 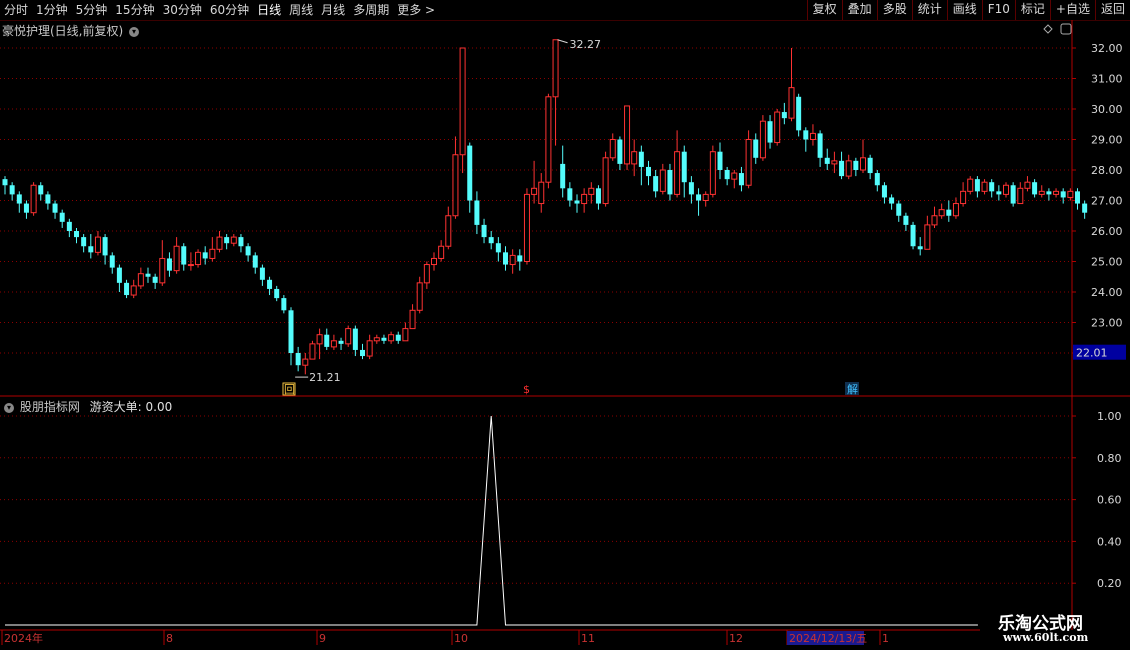 I want to click on x-tick-label: 9, so click(x=322, y=638).